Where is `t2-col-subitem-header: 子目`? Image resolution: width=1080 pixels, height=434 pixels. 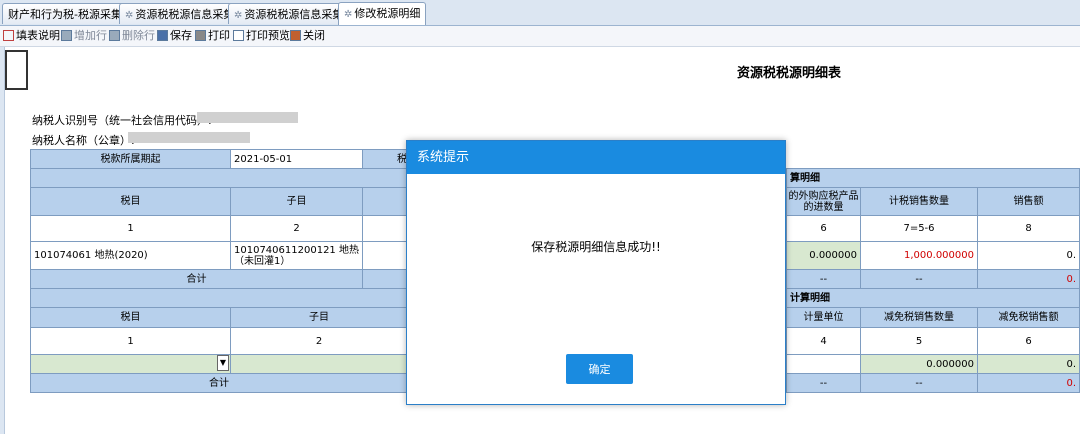
t2-col-subitem-header: 子目 is located at coordinates (319, 317).